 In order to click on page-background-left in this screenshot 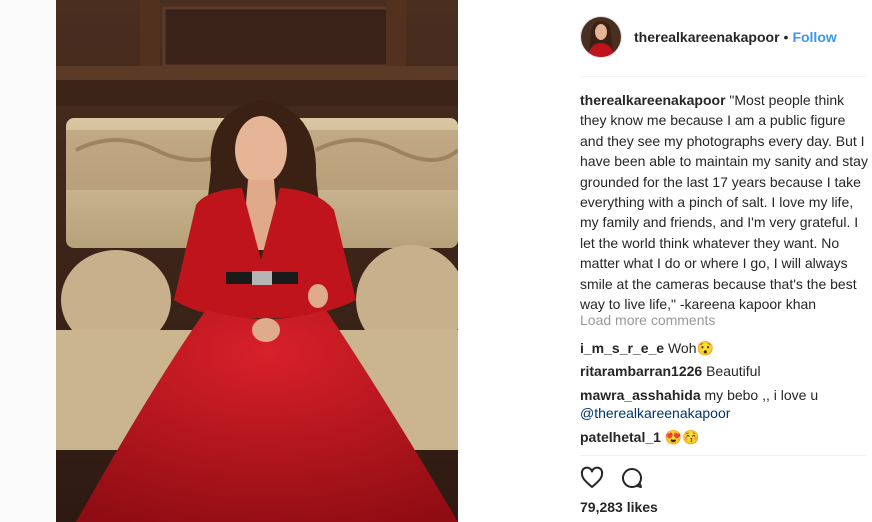, I will do `click(28, 261)`.